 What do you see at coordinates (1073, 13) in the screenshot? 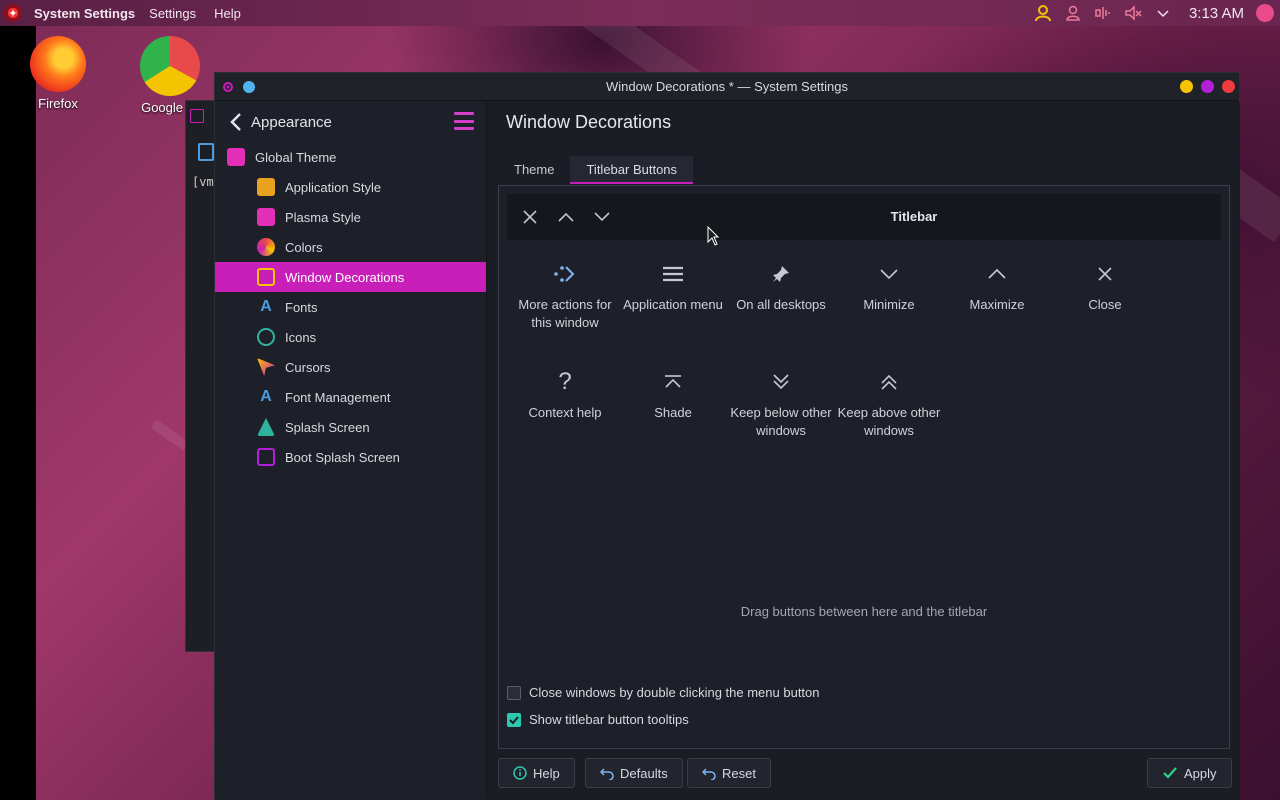
I see `person-icon` at bounding box center [1073, 13].